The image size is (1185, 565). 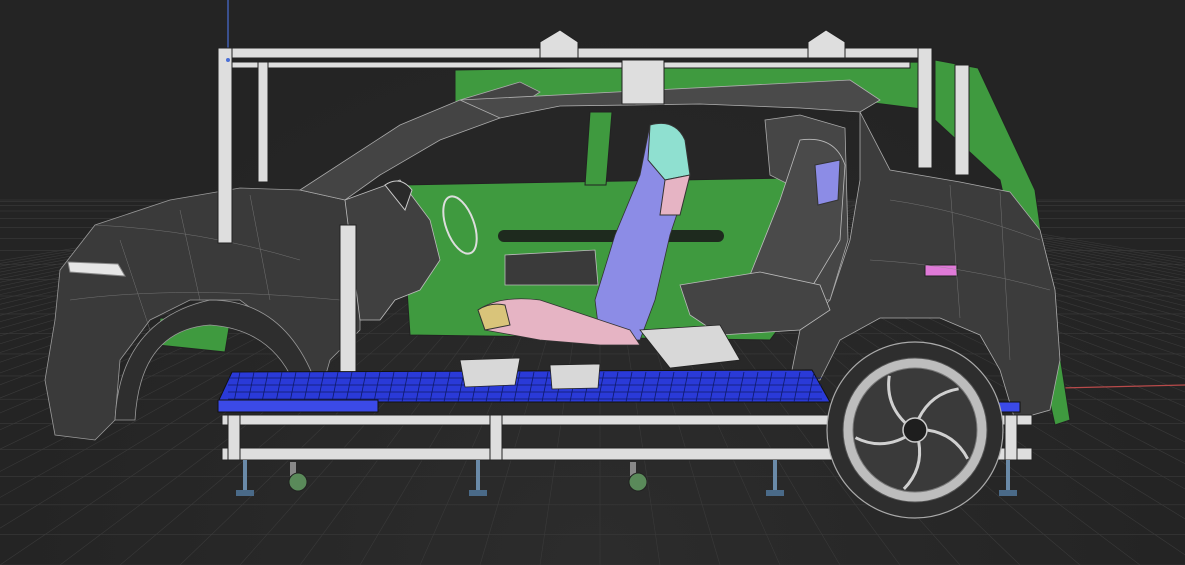 What do you see at coordinates (1122, 386) in the screenshot?
I see `x-axis-line` at bounding box center [1122, 386].